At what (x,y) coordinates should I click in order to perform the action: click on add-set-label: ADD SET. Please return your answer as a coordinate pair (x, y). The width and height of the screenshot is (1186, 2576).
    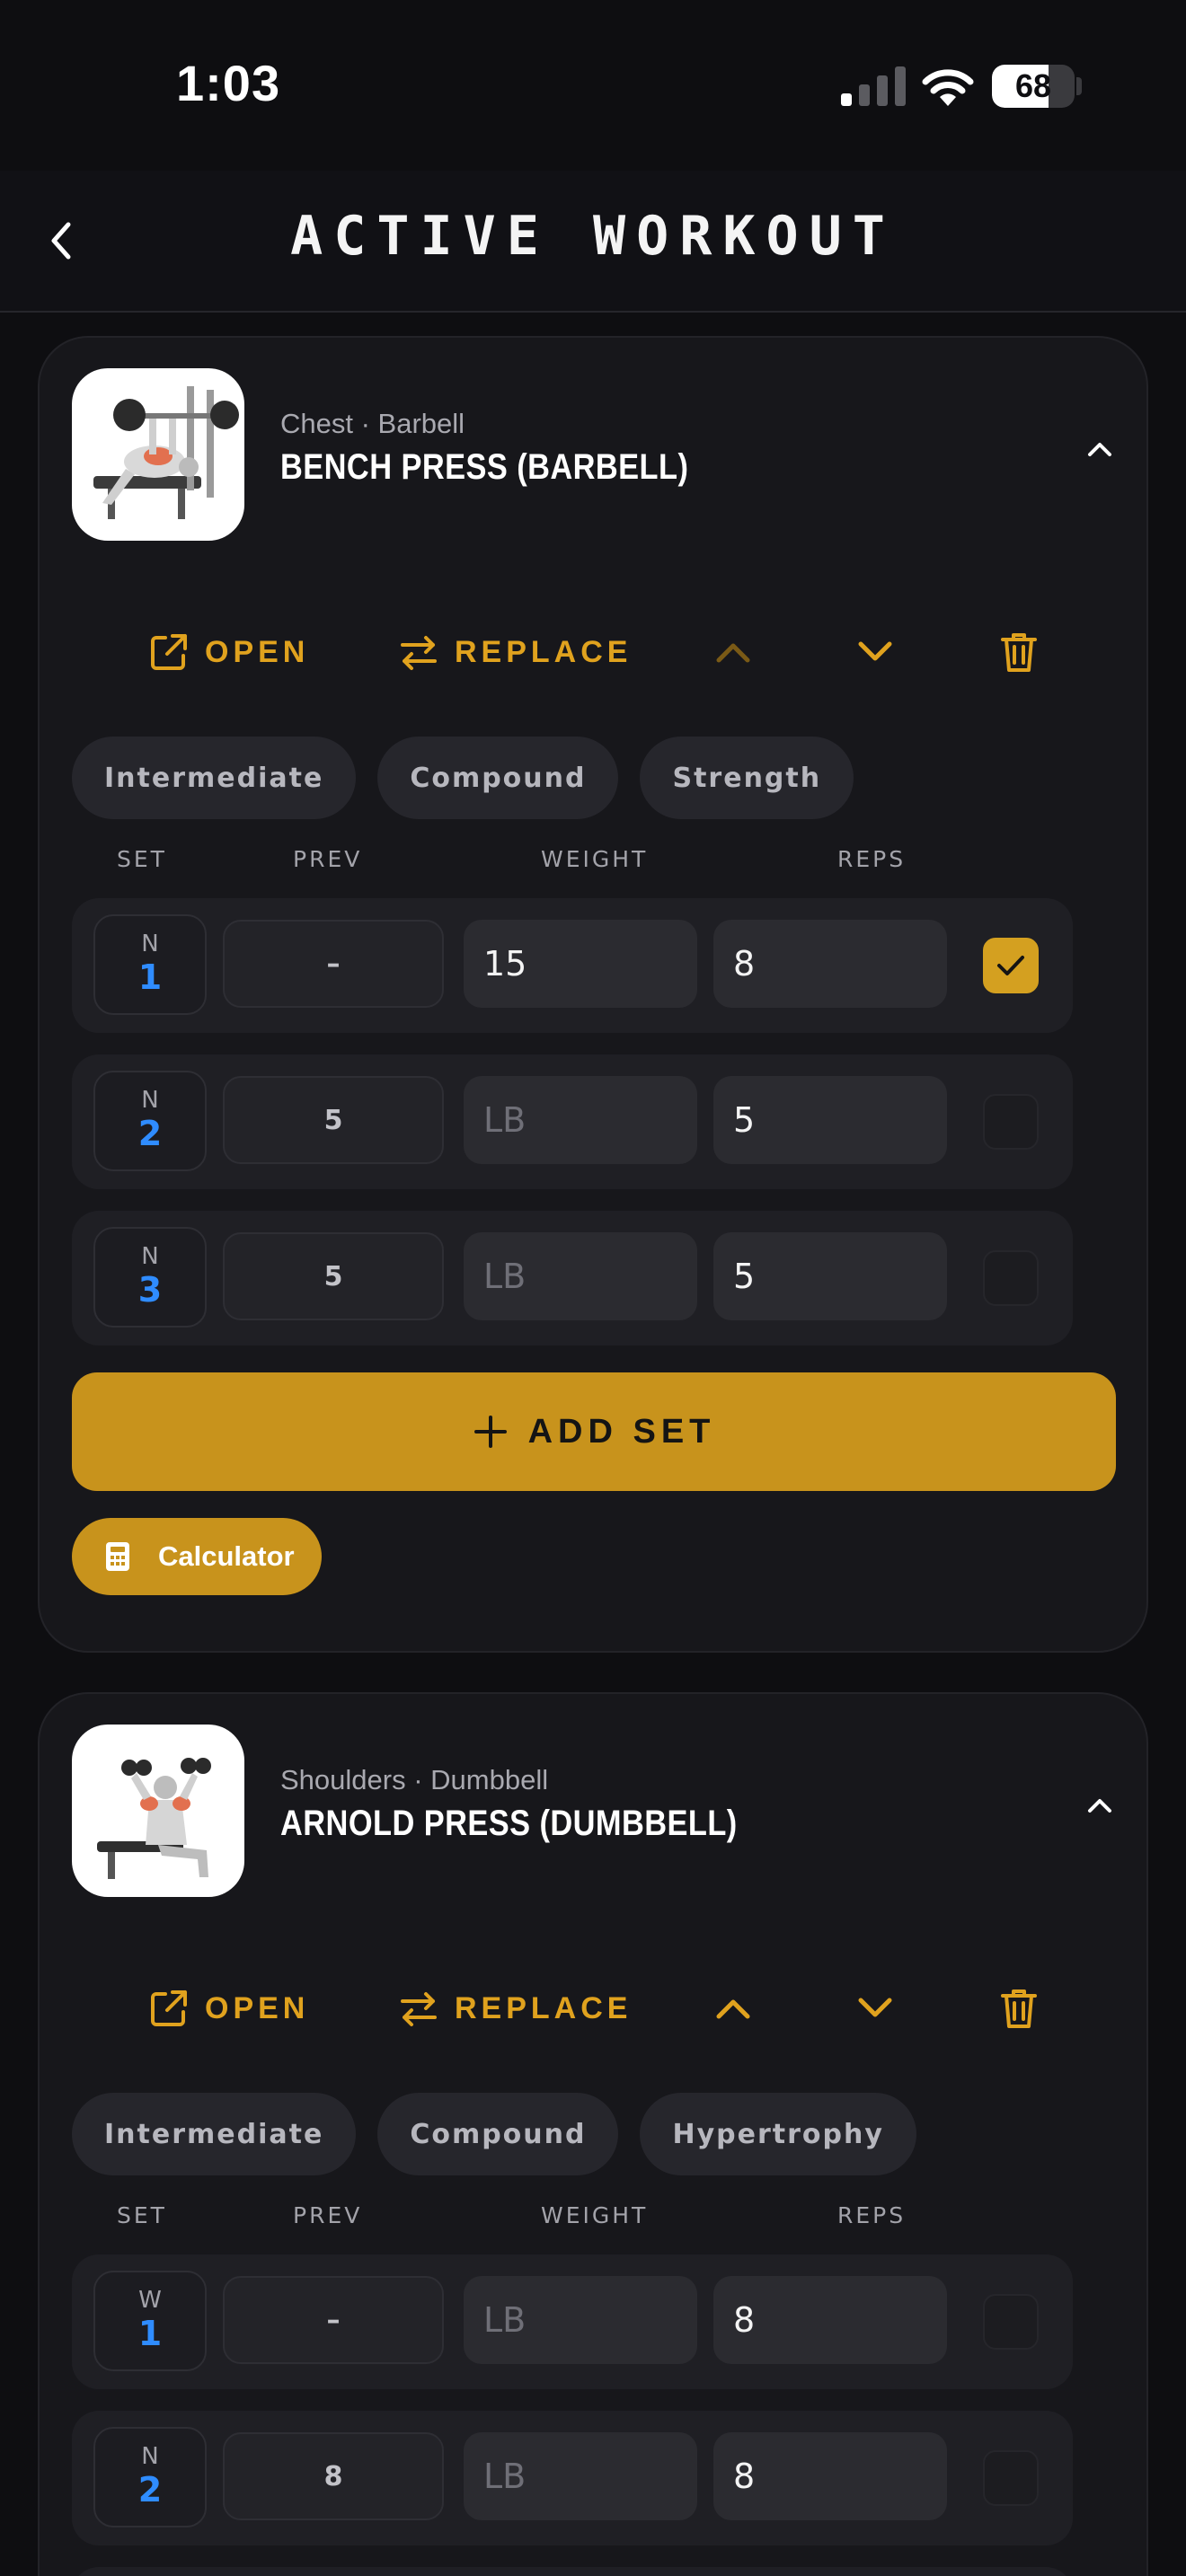
    Looking at the image, I should click on (621, 1431).